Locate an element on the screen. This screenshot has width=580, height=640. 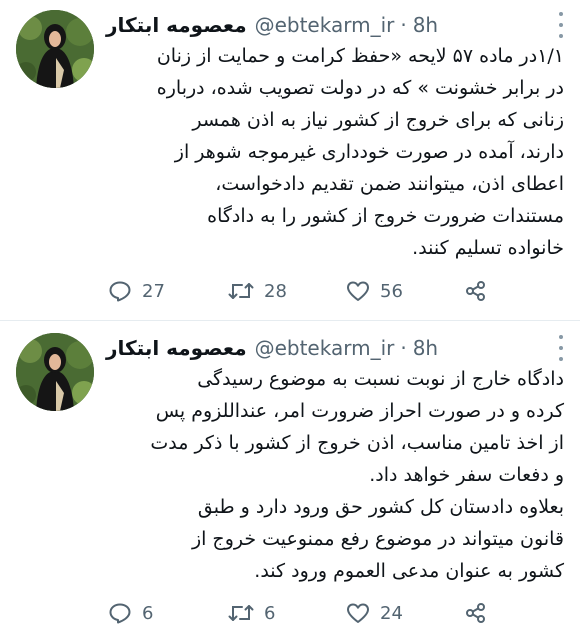
reply-button: 27 is located at coordinates (168, 291).